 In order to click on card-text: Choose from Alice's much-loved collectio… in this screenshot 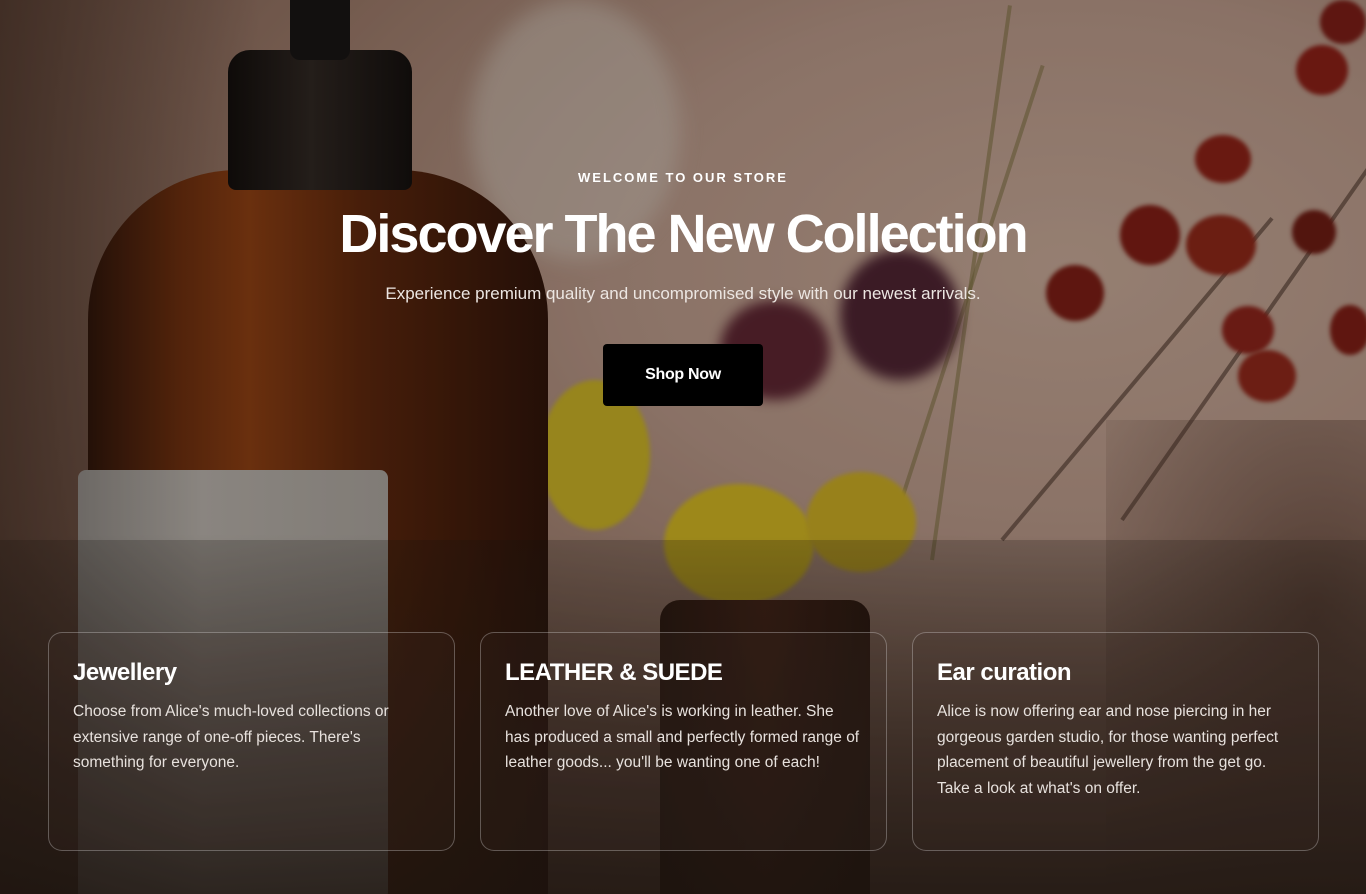, I will do `click(231, 737)`.